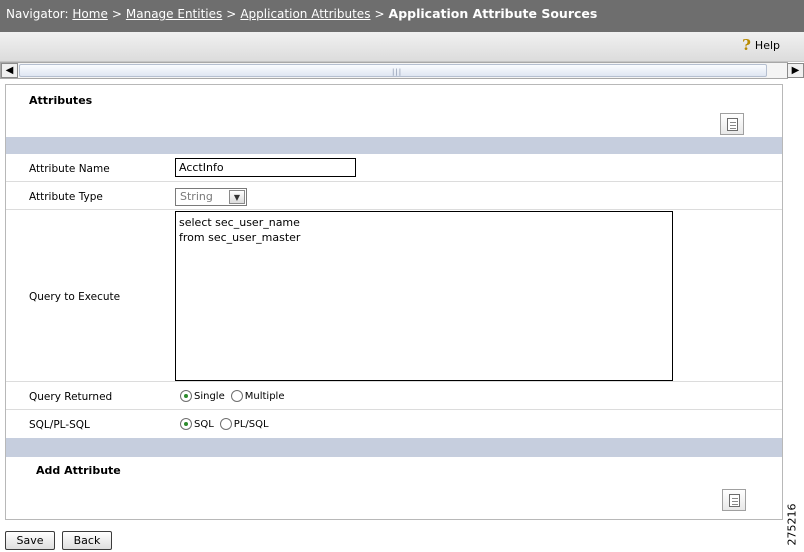 The width and height of the screenshot is (804, 552). What do you see at coordinates (186, 396) in the screenshot?
I see `query-returned-single-radio` at bounding box center [186, 396].